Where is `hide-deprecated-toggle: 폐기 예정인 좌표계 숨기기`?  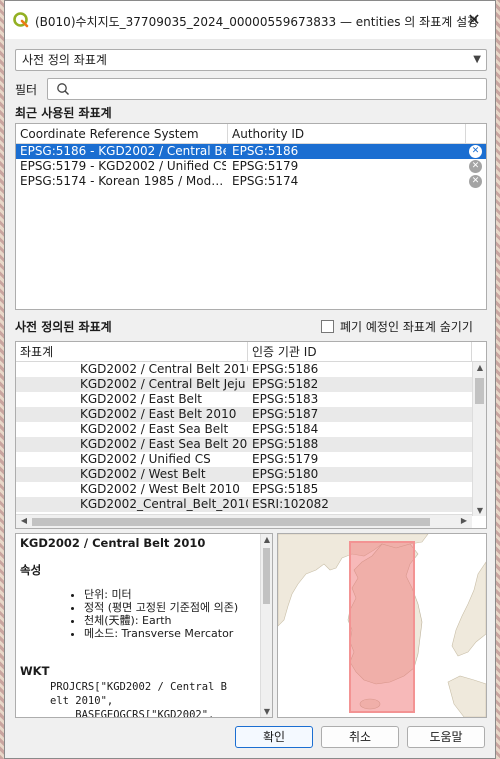
hide-deprecated-toggle: 폐기 예정인 좌표계 숨기기 is located at coordinates (397, 326).